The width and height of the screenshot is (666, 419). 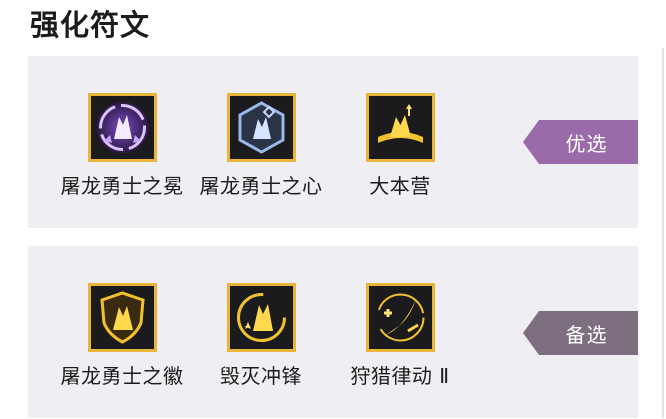 I want to click on priority-tag: 优选, so click(x=580, y=142).